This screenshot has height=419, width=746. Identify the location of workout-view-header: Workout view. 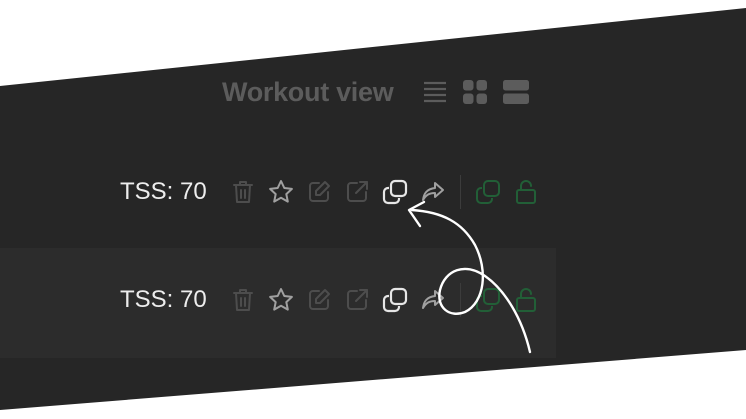
(376, 92).